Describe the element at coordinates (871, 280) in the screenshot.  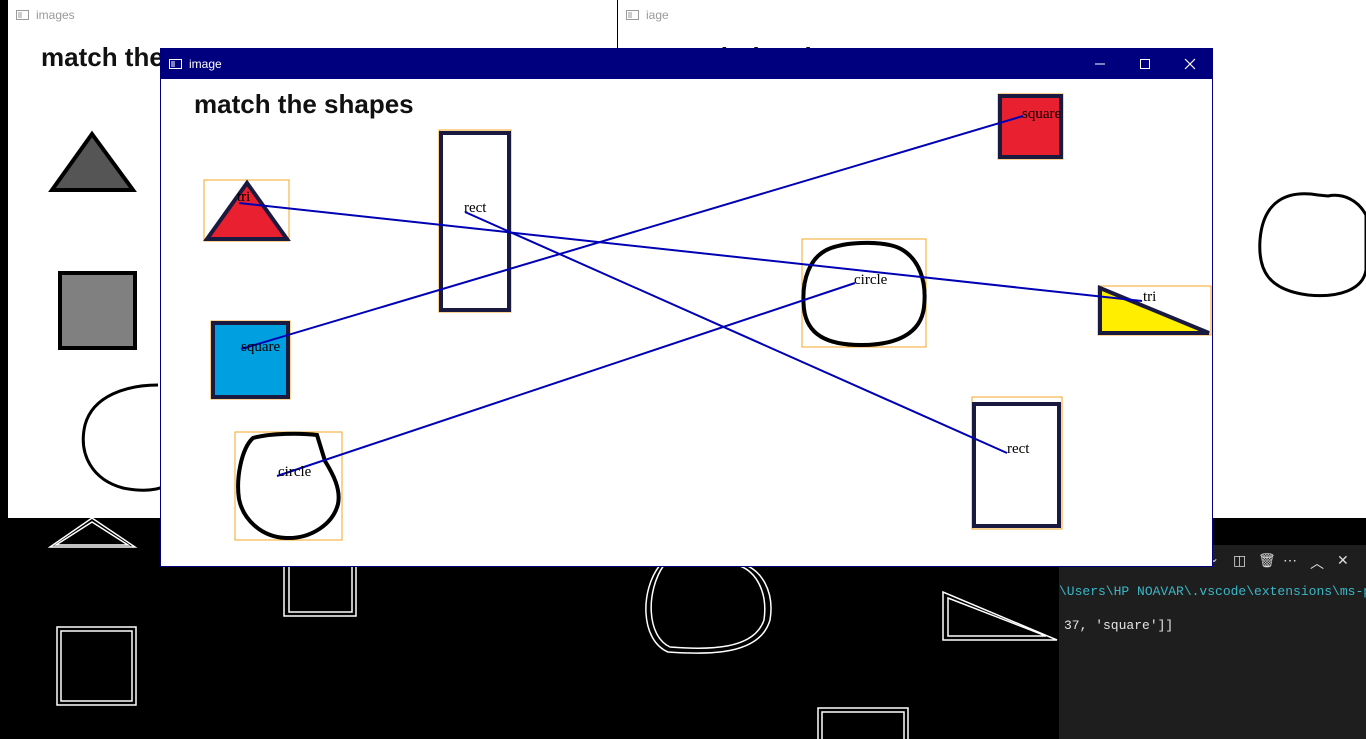
I see `label-circle-right: circle` at that location.